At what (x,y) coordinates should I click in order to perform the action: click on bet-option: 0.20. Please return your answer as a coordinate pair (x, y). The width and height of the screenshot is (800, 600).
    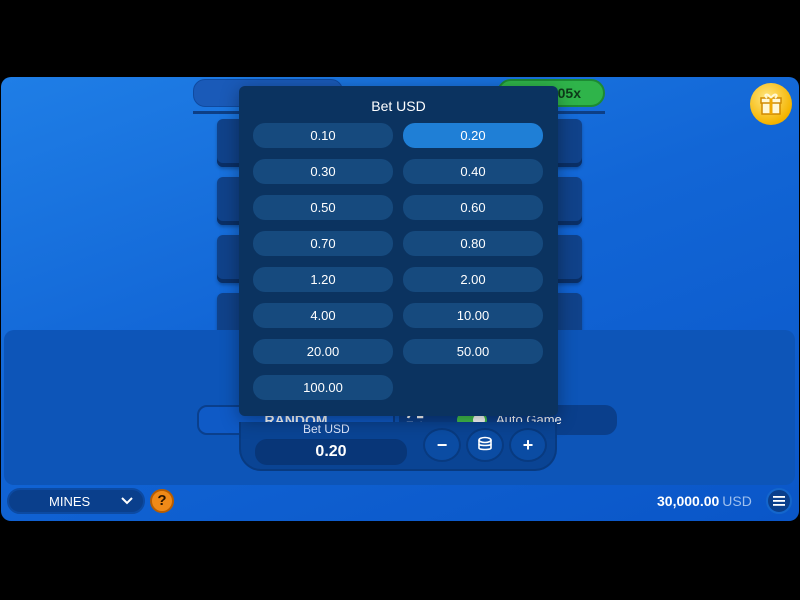
    Looking at the image, I should click on (473, 135).